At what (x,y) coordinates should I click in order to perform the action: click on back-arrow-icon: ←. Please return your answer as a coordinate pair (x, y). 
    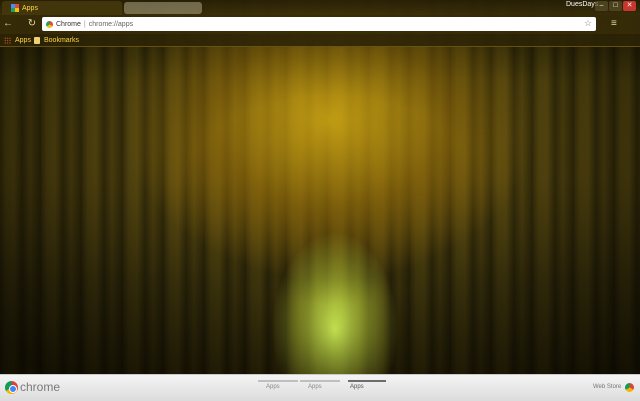
    Looking at the image, I should click on (8, 24).